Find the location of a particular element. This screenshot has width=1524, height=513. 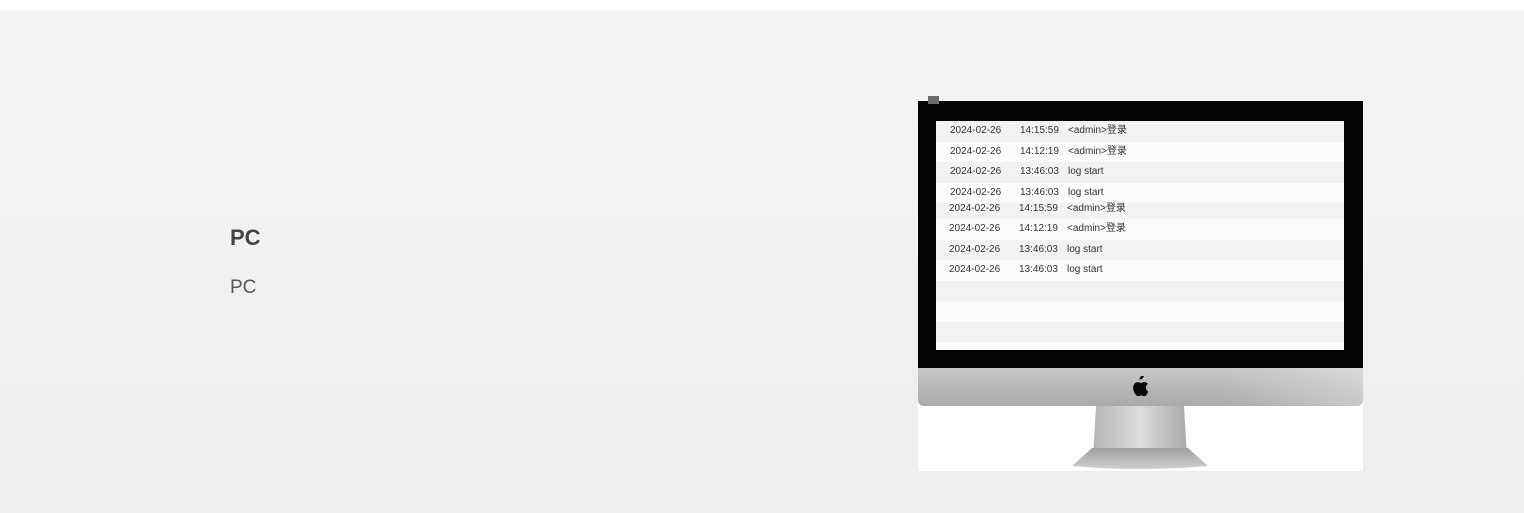

monitor-stand-foot is located at coordinates (1140, 458).